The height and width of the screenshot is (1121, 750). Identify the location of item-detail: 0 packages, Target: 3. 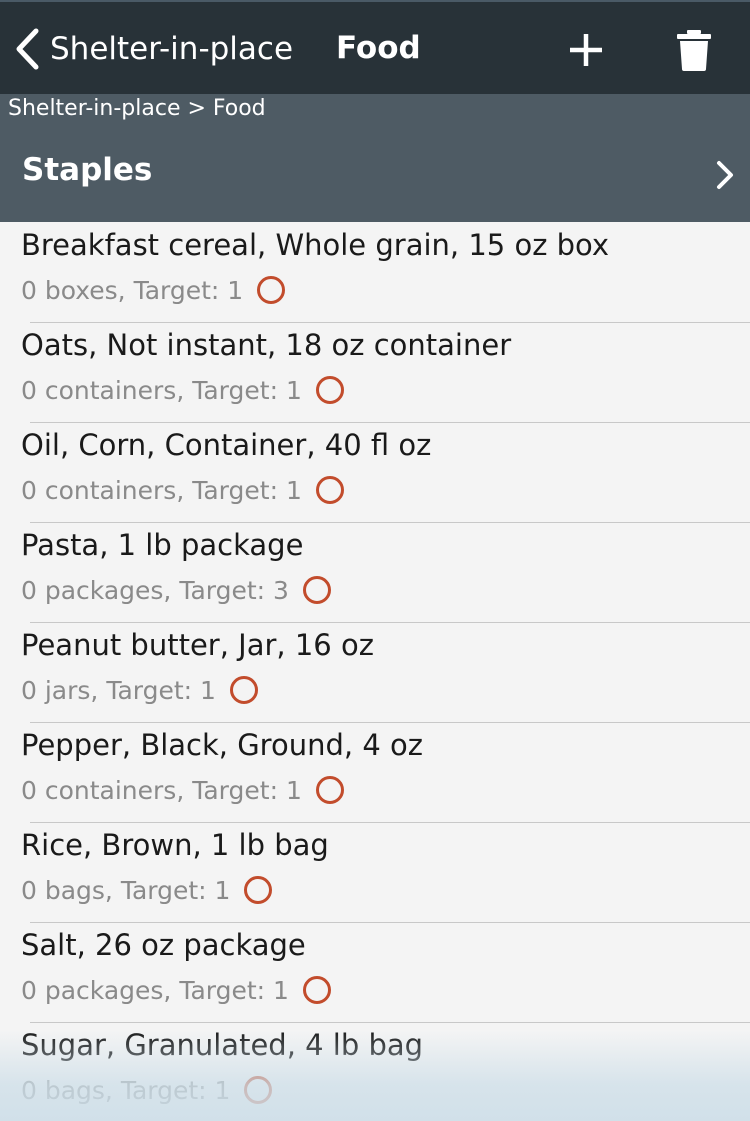
(176, 590).